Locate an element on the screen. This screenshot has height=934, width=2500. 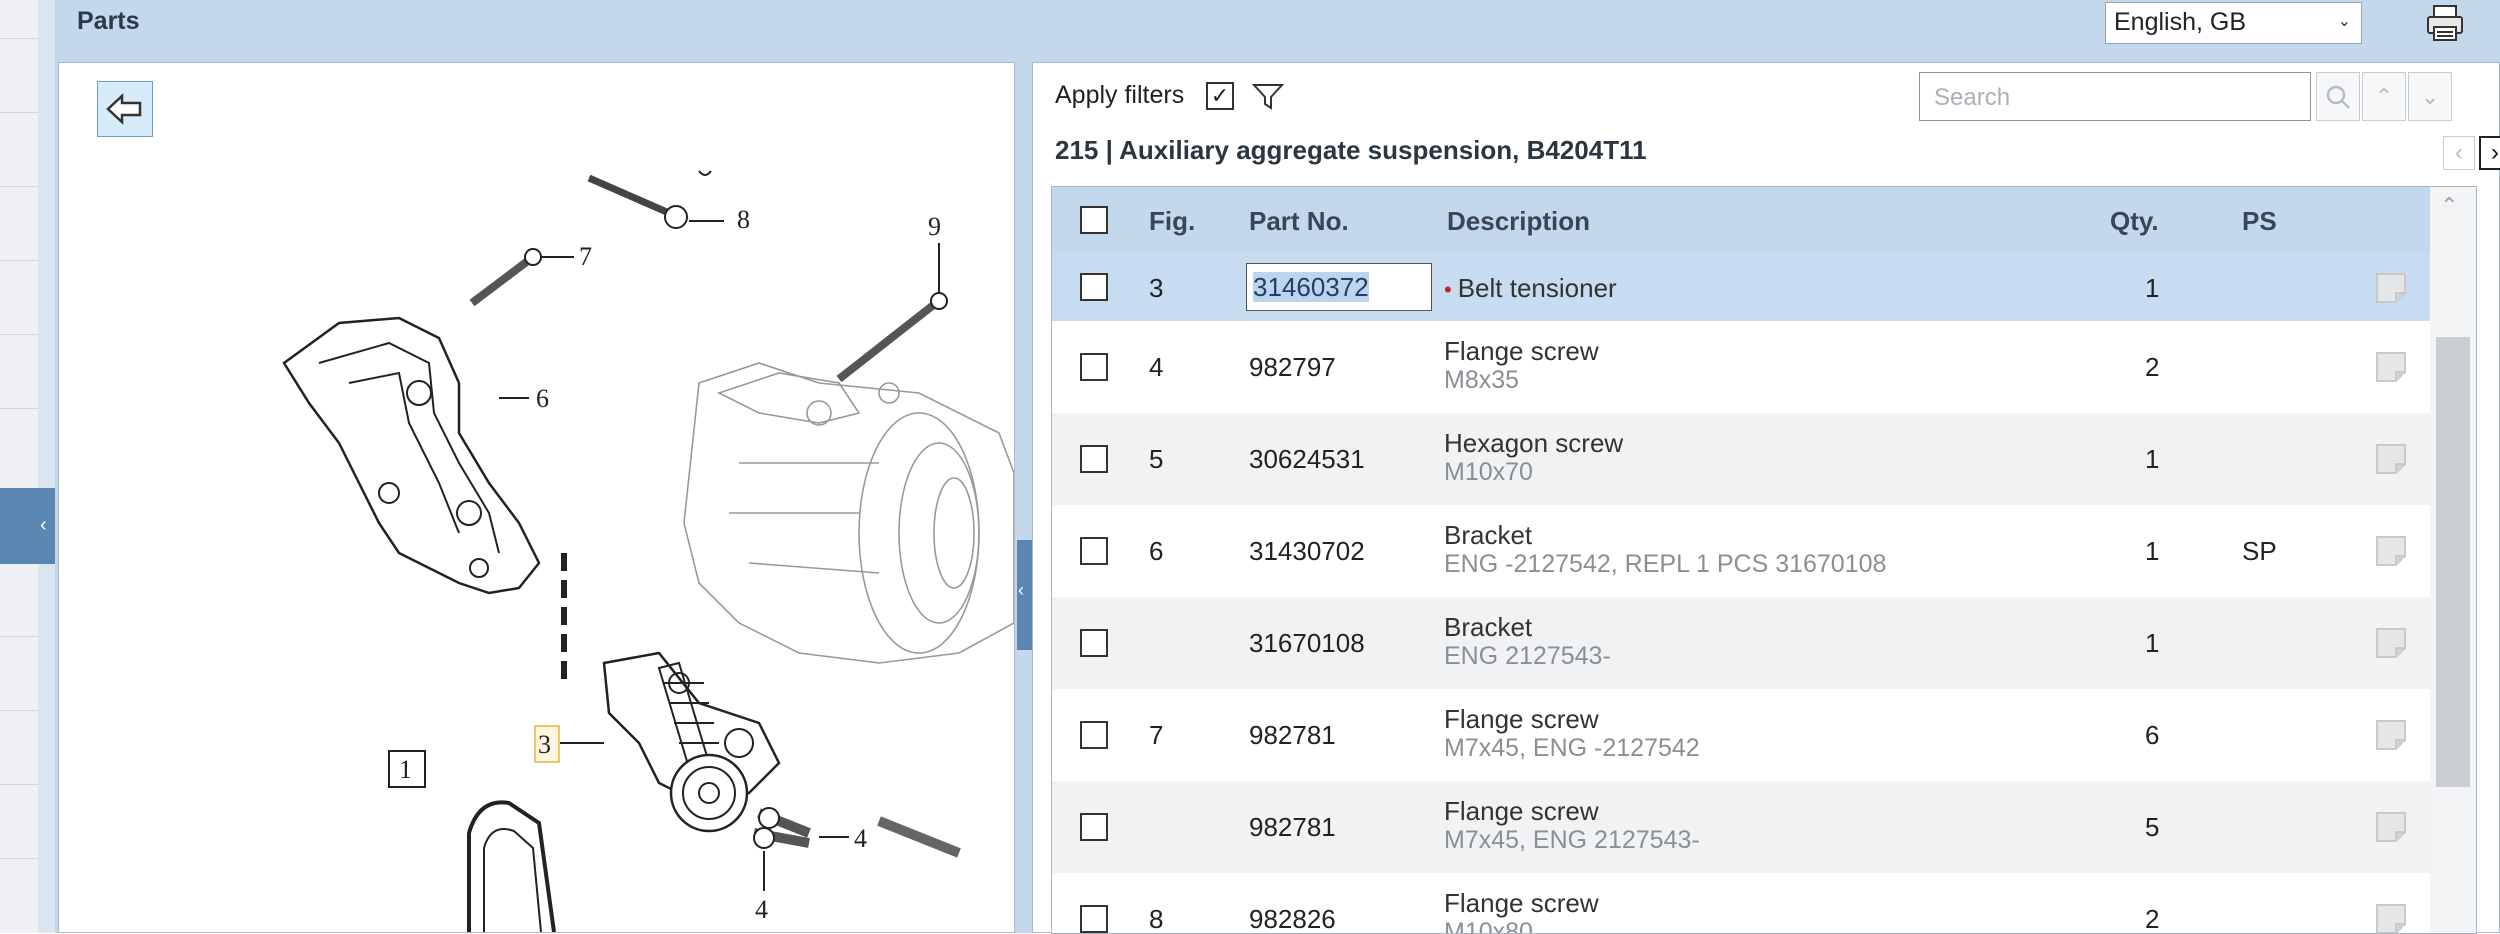
table-scrollbar: ⌃ is located at coordinates (2453, 560).